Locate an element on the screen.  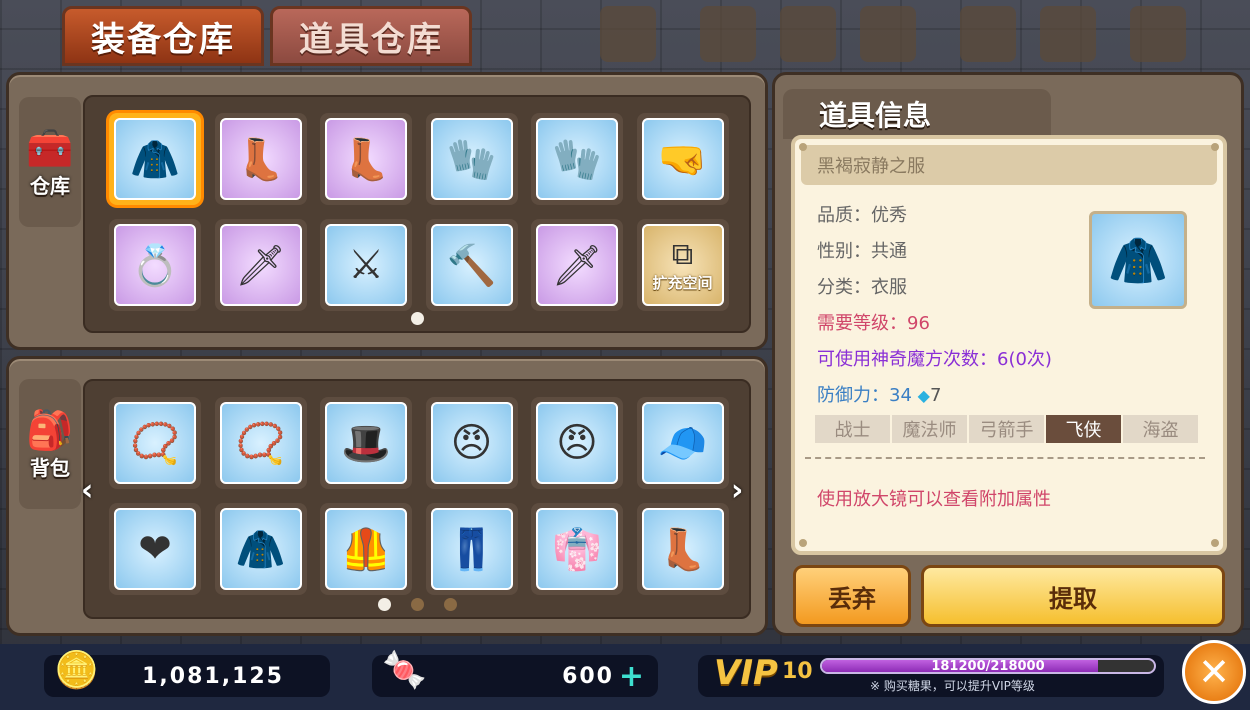
item-quality: 品质：优秀 is located at coordinates (862, 215).